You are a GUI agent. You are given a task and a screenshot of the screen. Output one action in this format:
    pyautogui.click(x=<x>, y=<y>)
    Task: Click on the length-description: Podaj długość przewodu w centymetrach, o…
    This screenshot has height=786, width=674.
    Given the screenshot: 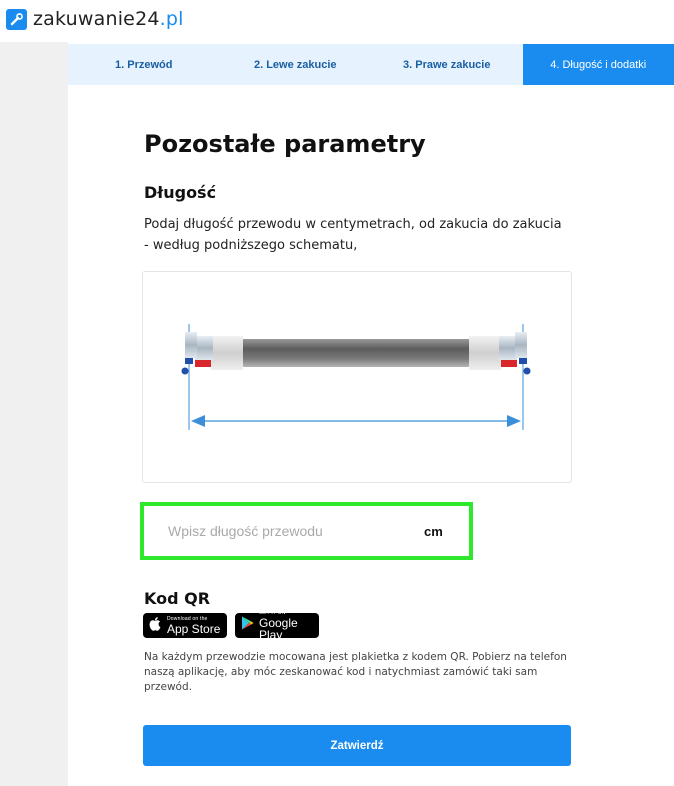 What is the action you would take?
    pyautogui.click(x=353, y=235)
    